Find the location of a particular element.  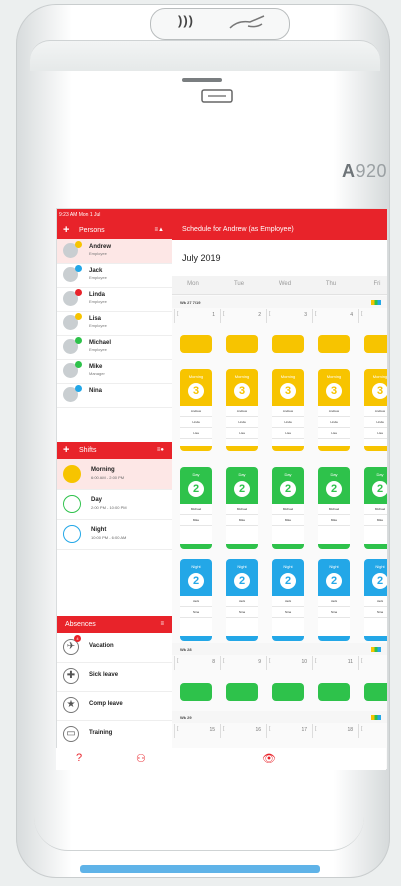

weekday-header: Mon Tue Wed Thu Fri is located at coordinates (279, 285).